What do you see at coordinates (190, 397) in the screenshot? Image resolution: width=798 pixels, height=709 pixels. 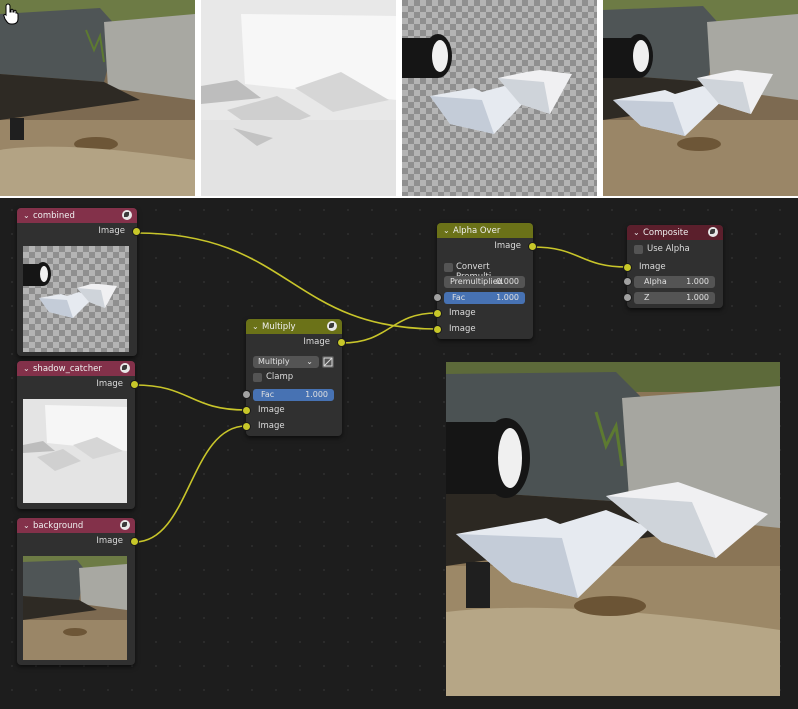 I see `link-shadow-to-multiply` at bounding box center [190, 397].